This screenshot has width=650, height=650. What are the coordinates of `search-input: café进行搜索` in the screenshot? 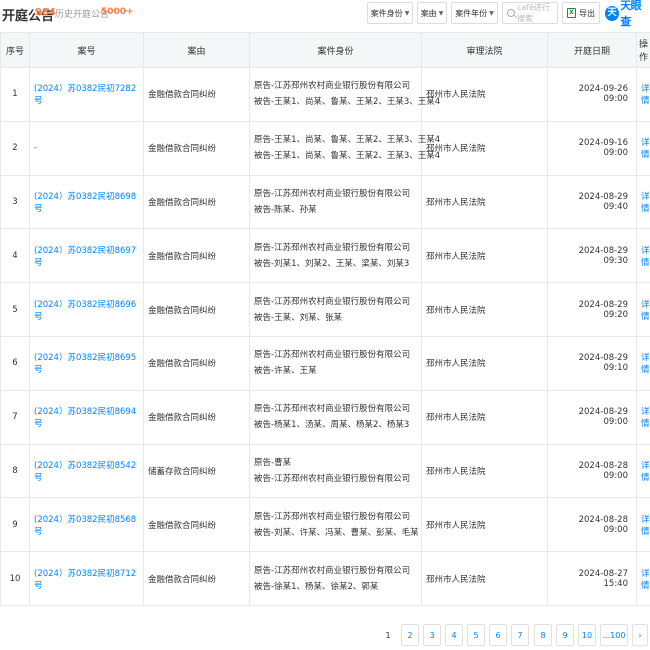 It's located at (530, 13).